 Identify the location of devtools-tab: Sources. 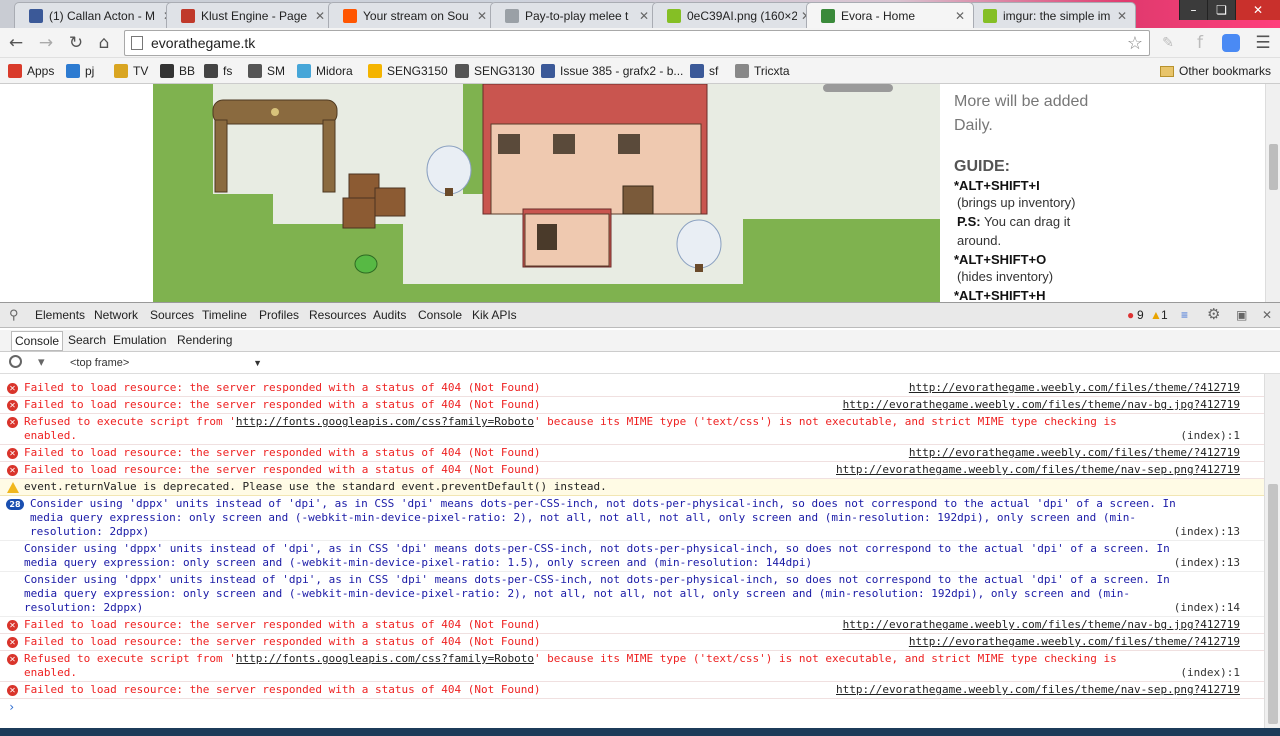
(172, 315).